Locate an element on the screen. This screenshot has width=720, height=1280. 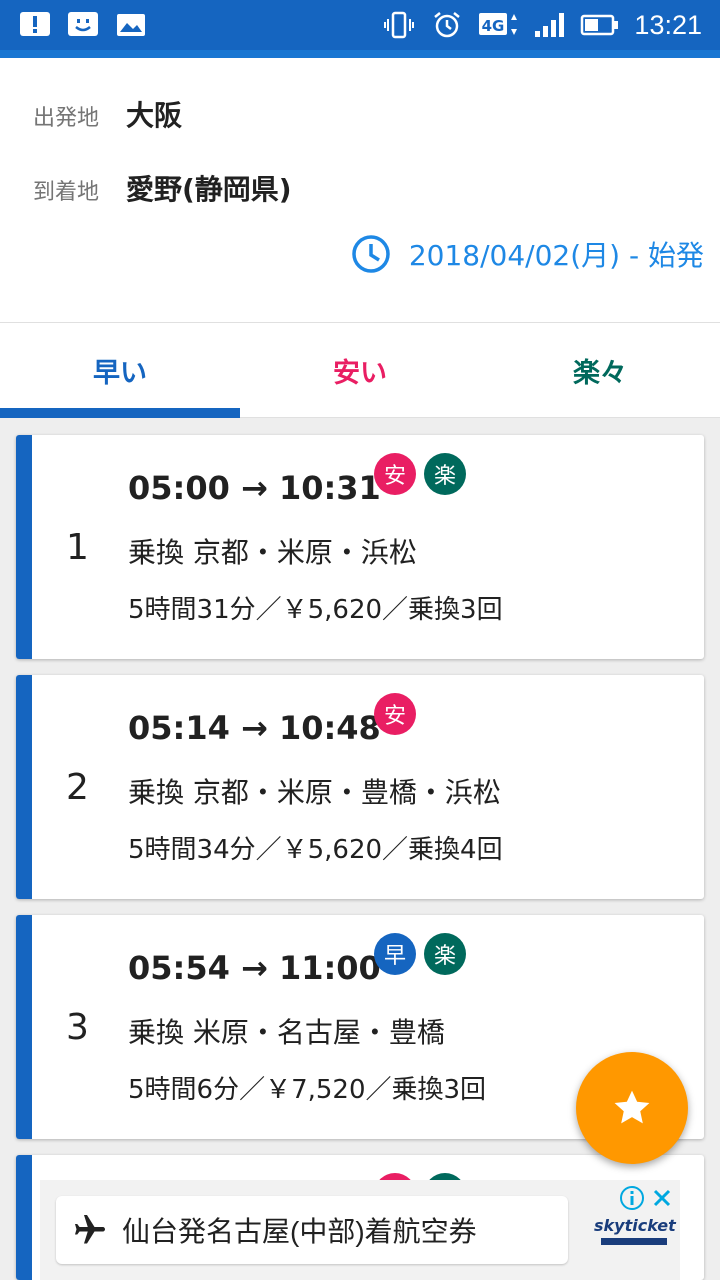
badge-fast: 早 is located at coordinates (395, 954).